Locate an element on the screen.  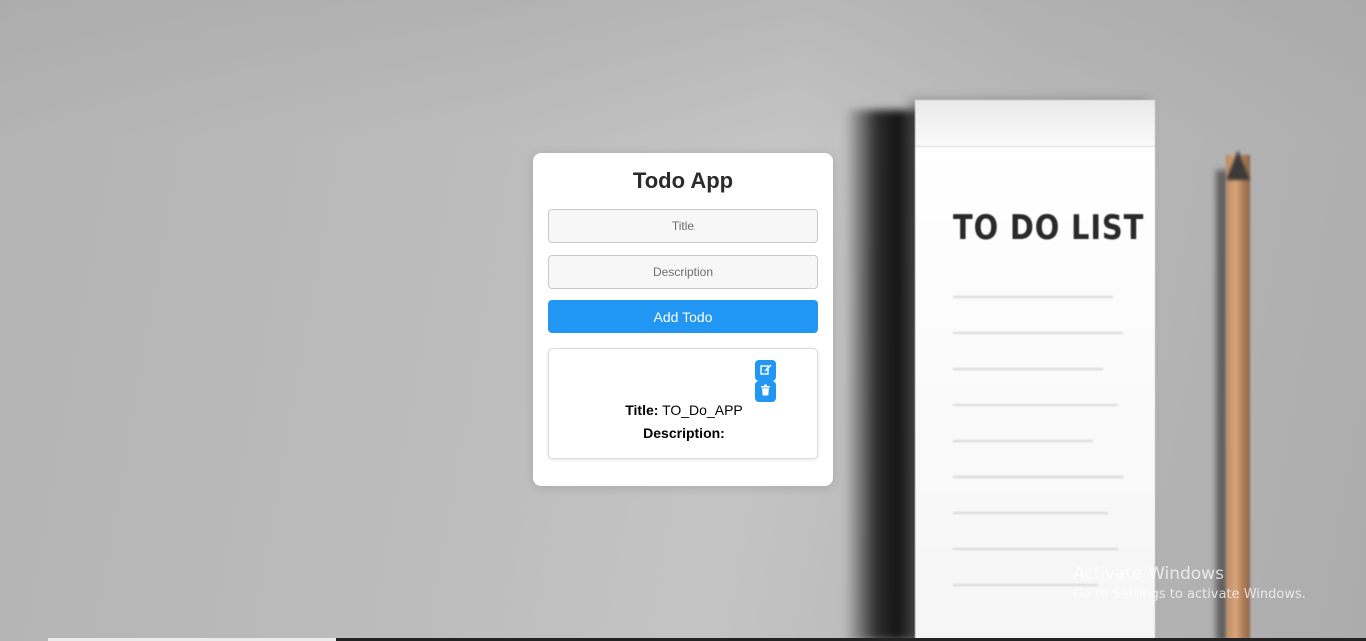
edit-todo-button is located at coordinates (765, 370).